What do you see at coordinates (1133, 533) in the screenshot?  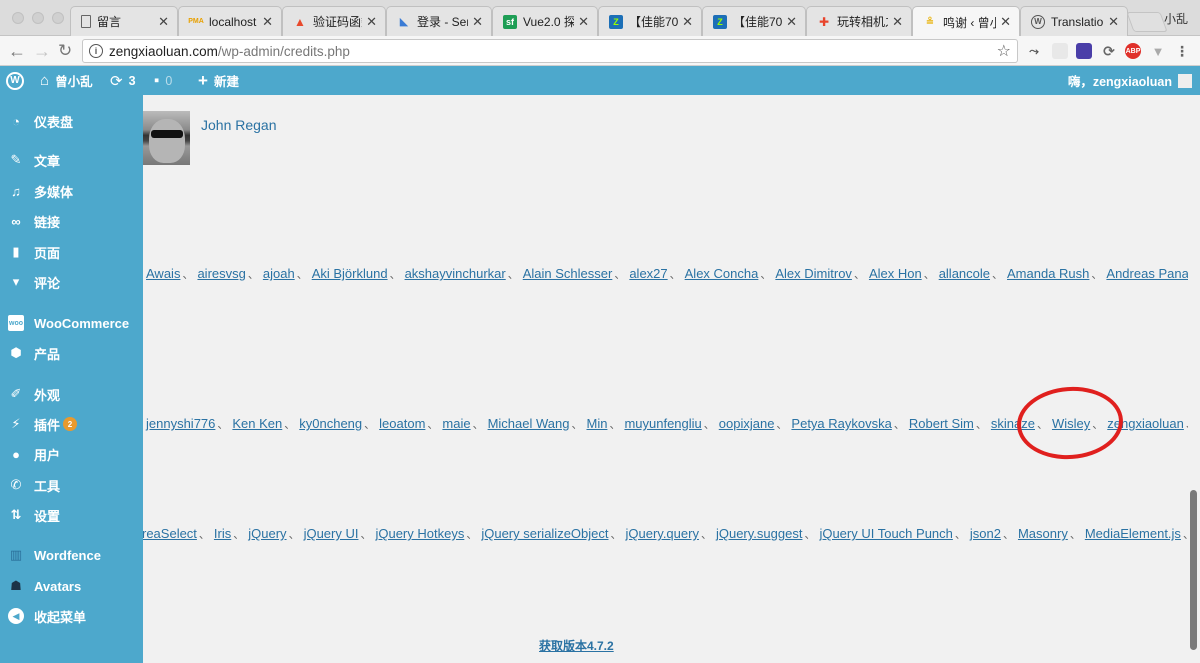 I see `contributor-link: MediaElement.js` at bounding box center [1133, 533].